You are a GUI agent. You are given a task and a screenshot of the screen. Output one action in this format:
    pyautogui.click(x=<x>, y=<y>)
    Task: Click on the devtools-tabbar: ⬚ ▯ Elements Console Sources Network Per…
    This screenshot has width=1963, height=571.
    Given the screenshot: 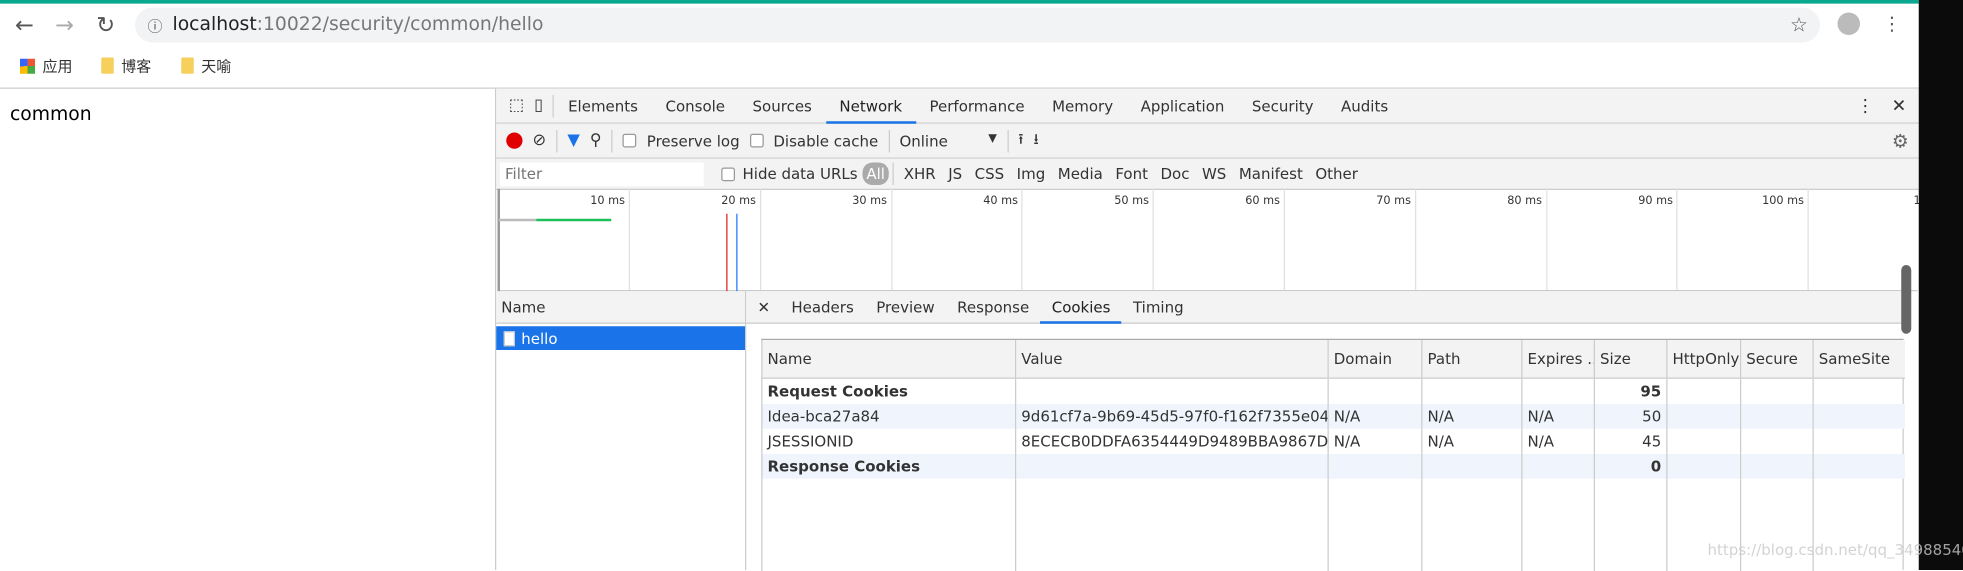 What is the action you would take?
    pyautogui.click(x=1207, y=106)
    